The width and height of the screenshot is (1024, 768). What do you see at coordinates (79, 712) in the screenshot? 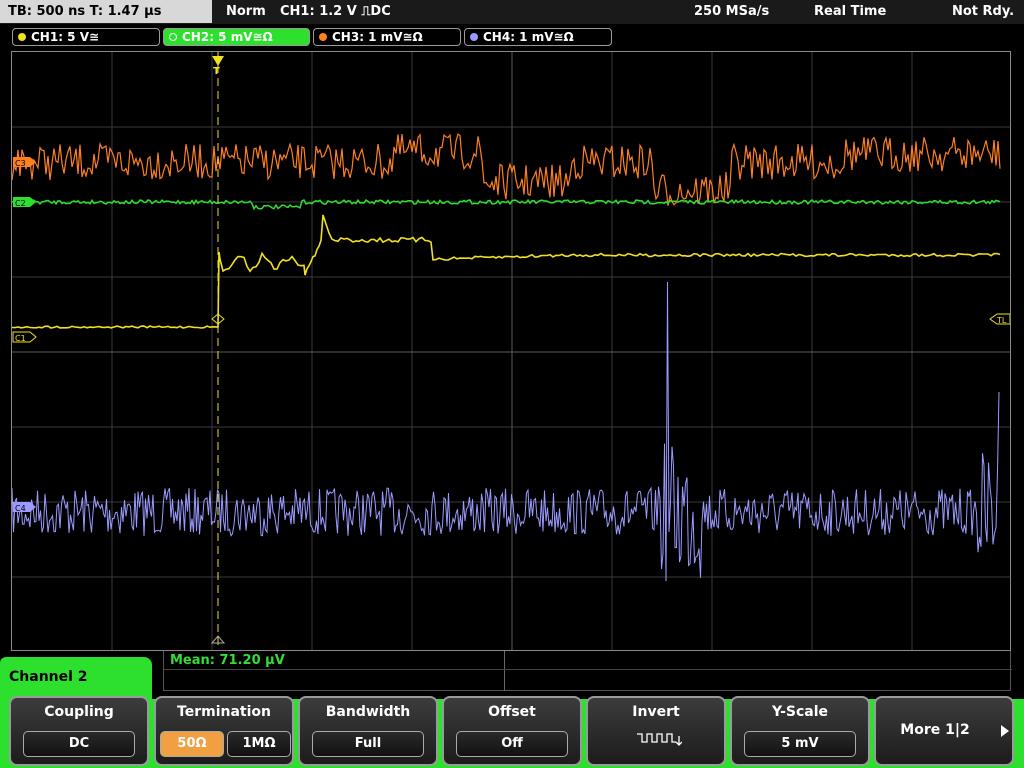
I see `coupling-label: Coupling` at bounding box center [79, 712].